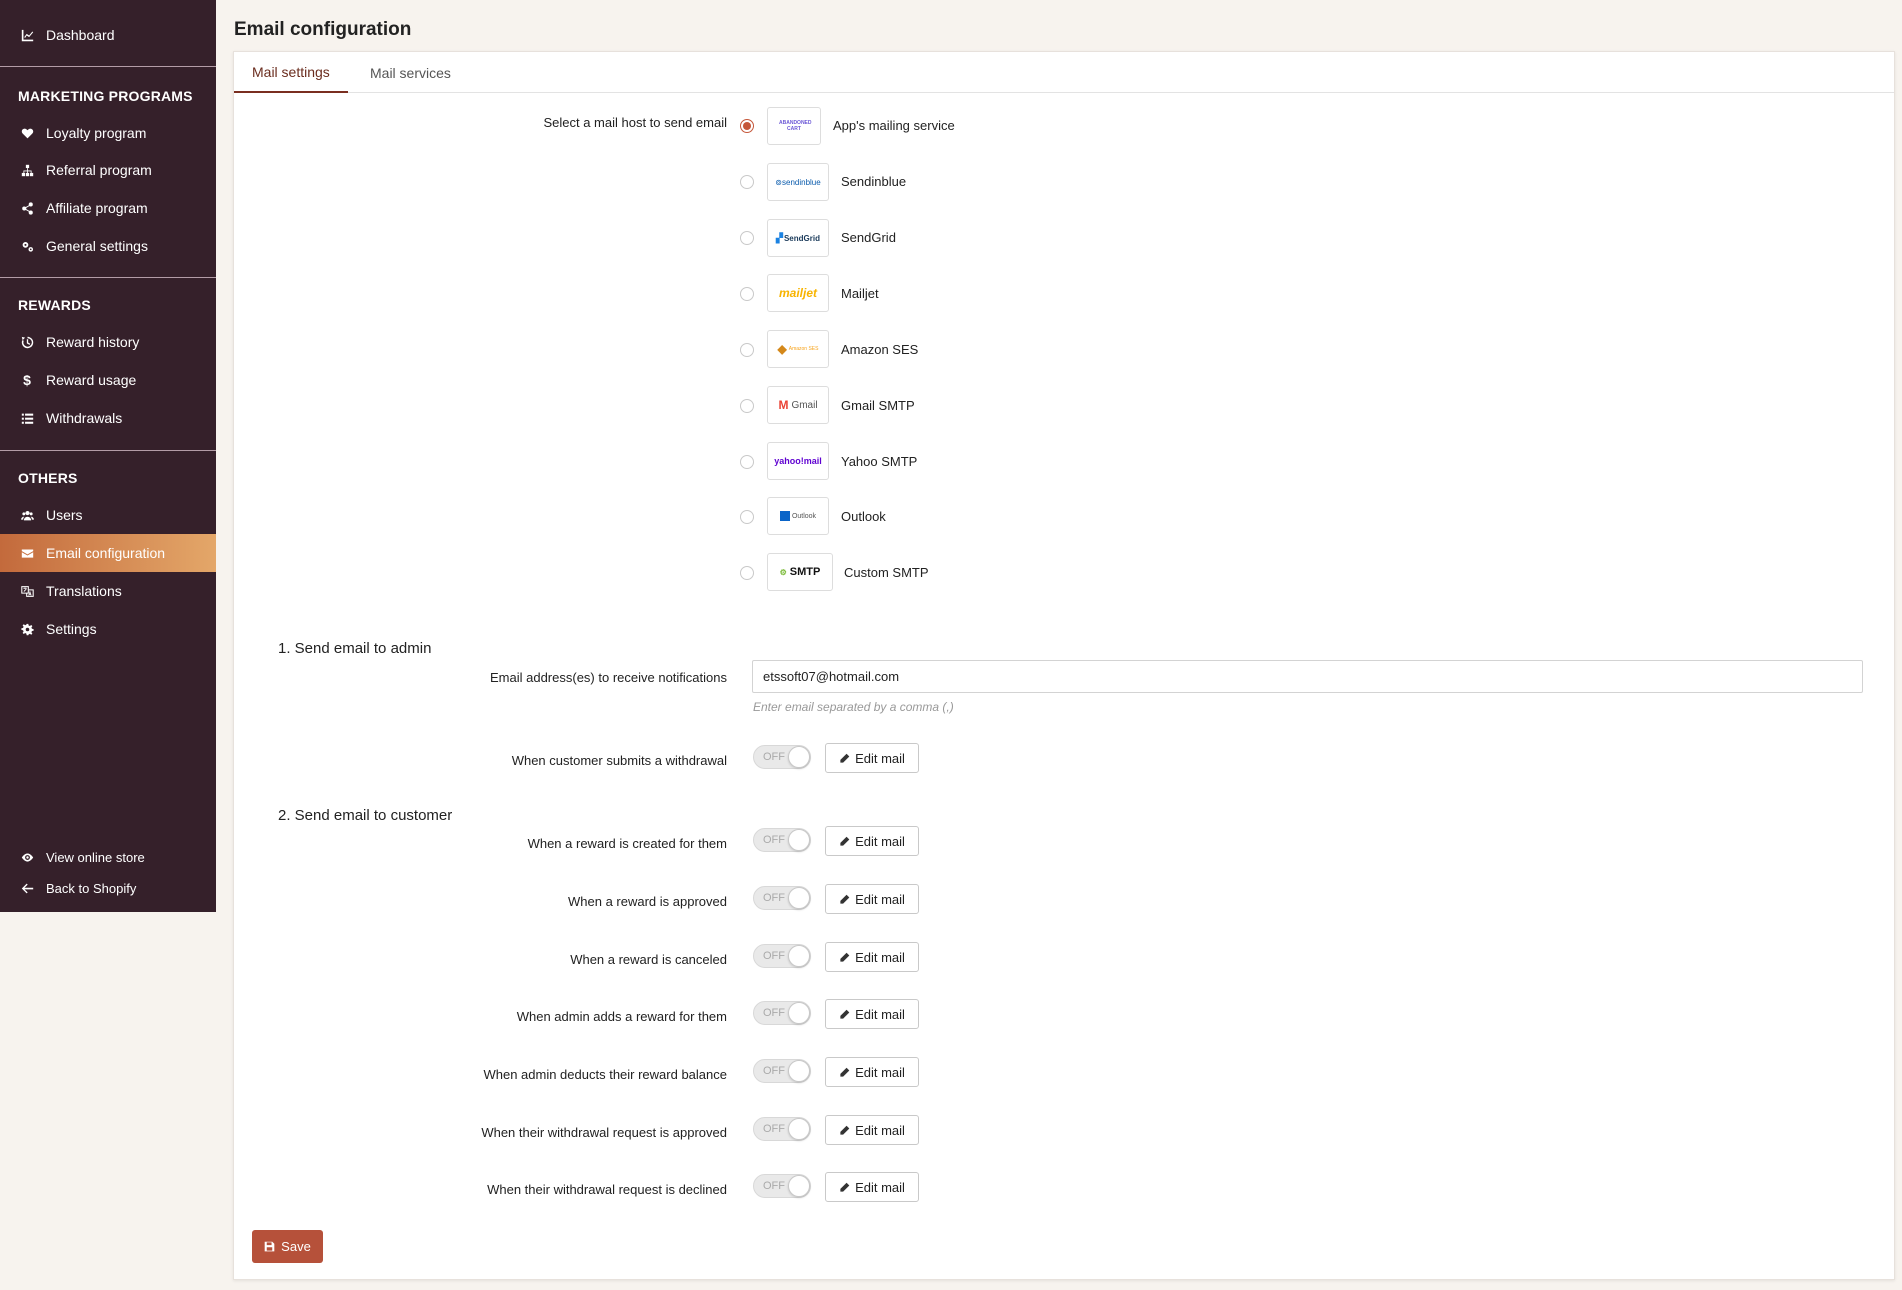 This screenshot has height=1290, width=1902. Describe the element at coordinates (784, 516) in the screenshot. I see `outlook-square-icon` at that location.